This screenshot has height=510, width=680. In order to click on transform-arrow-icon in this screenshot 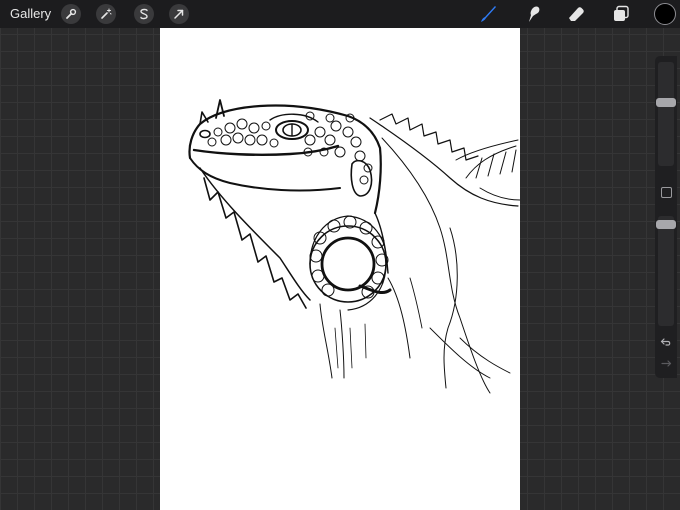, I will do `click(179, 14)`.